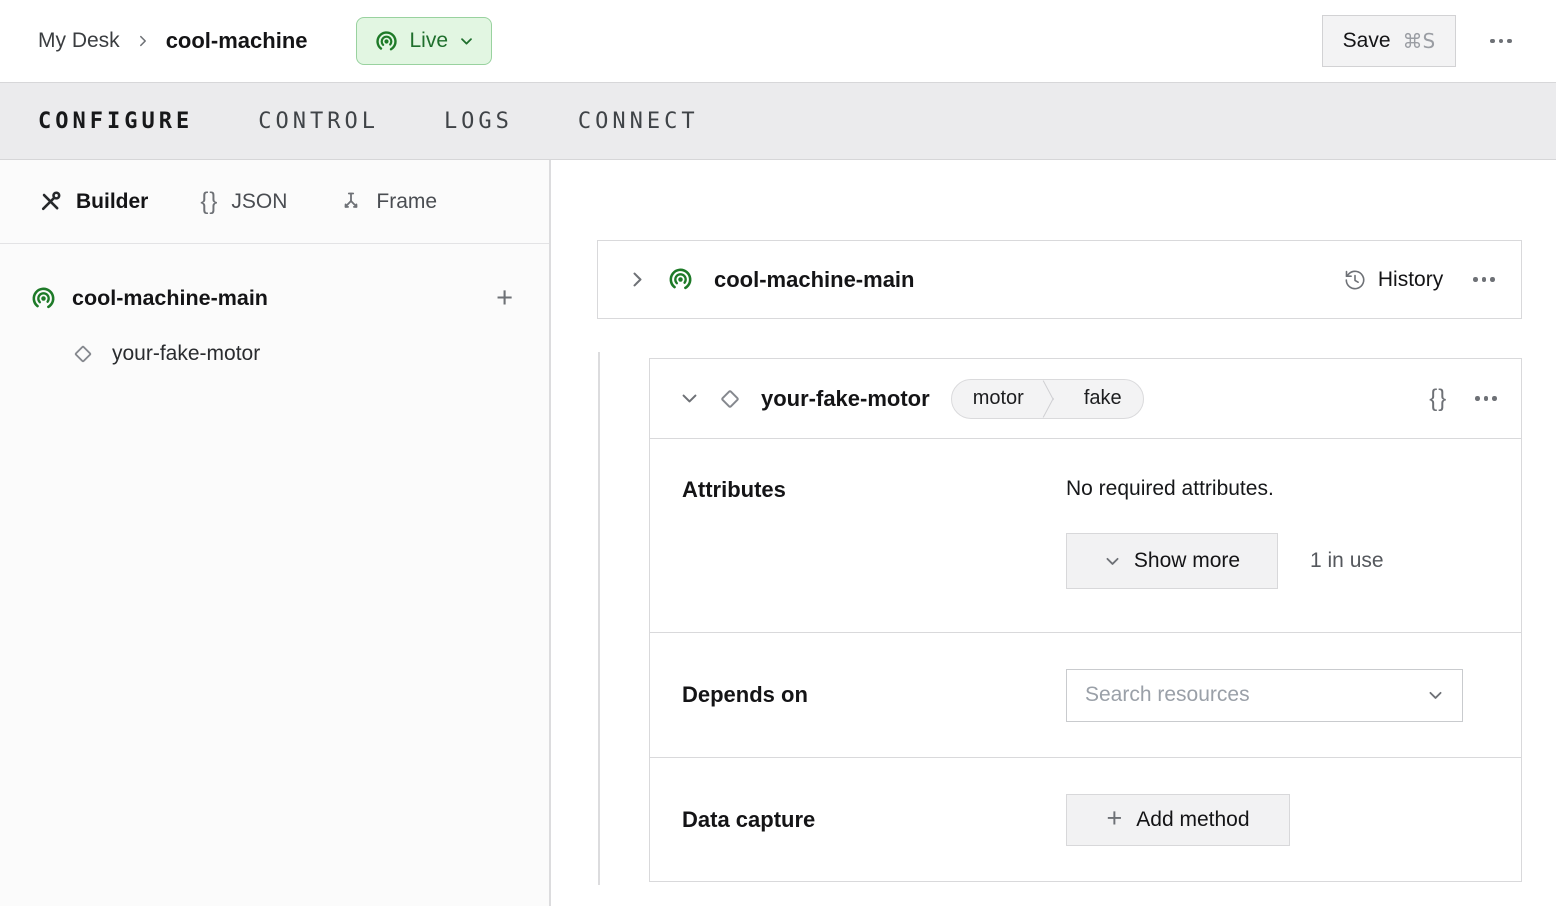  Describe the element at coordinates (1193, 819) in the screenshot. I see `add-method-label: Add method` at that location.